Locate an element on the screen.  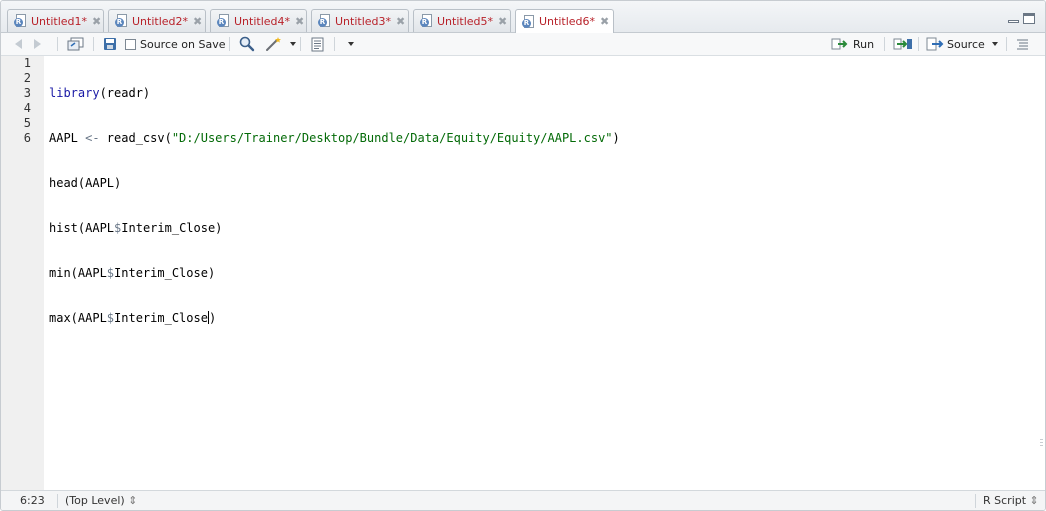
tab-label: Untitled3* is located at coordinates (363, 21).